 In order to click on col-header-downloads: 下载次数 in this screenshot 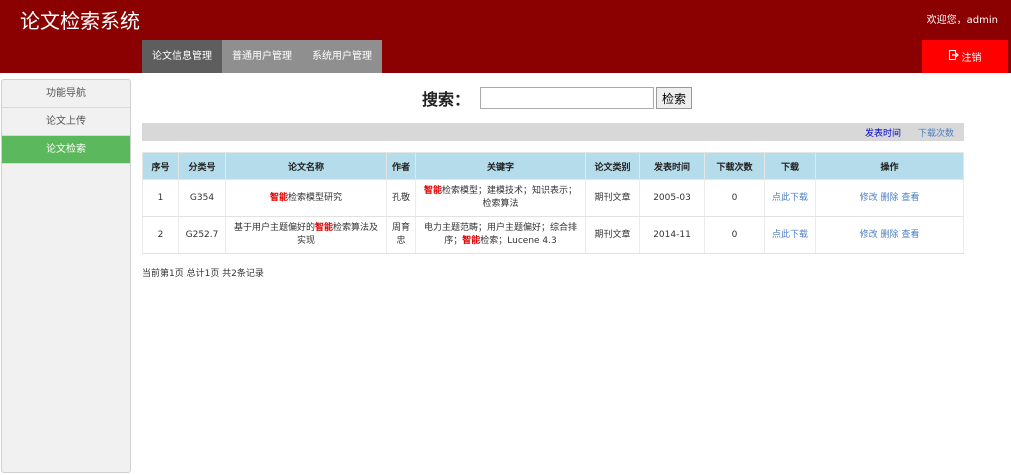, I will do `click(734, 166)`.